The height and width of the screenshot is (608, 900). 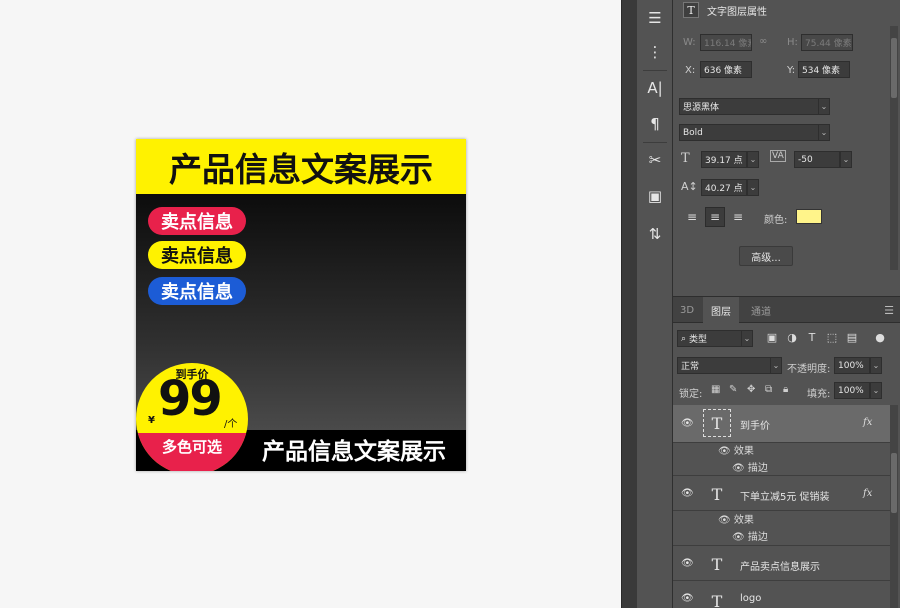 What do you see at coordinates (792, 337) in the screenshot?
I see `filter-adjustment-icon: ◑` at bounding box center [792, 337].